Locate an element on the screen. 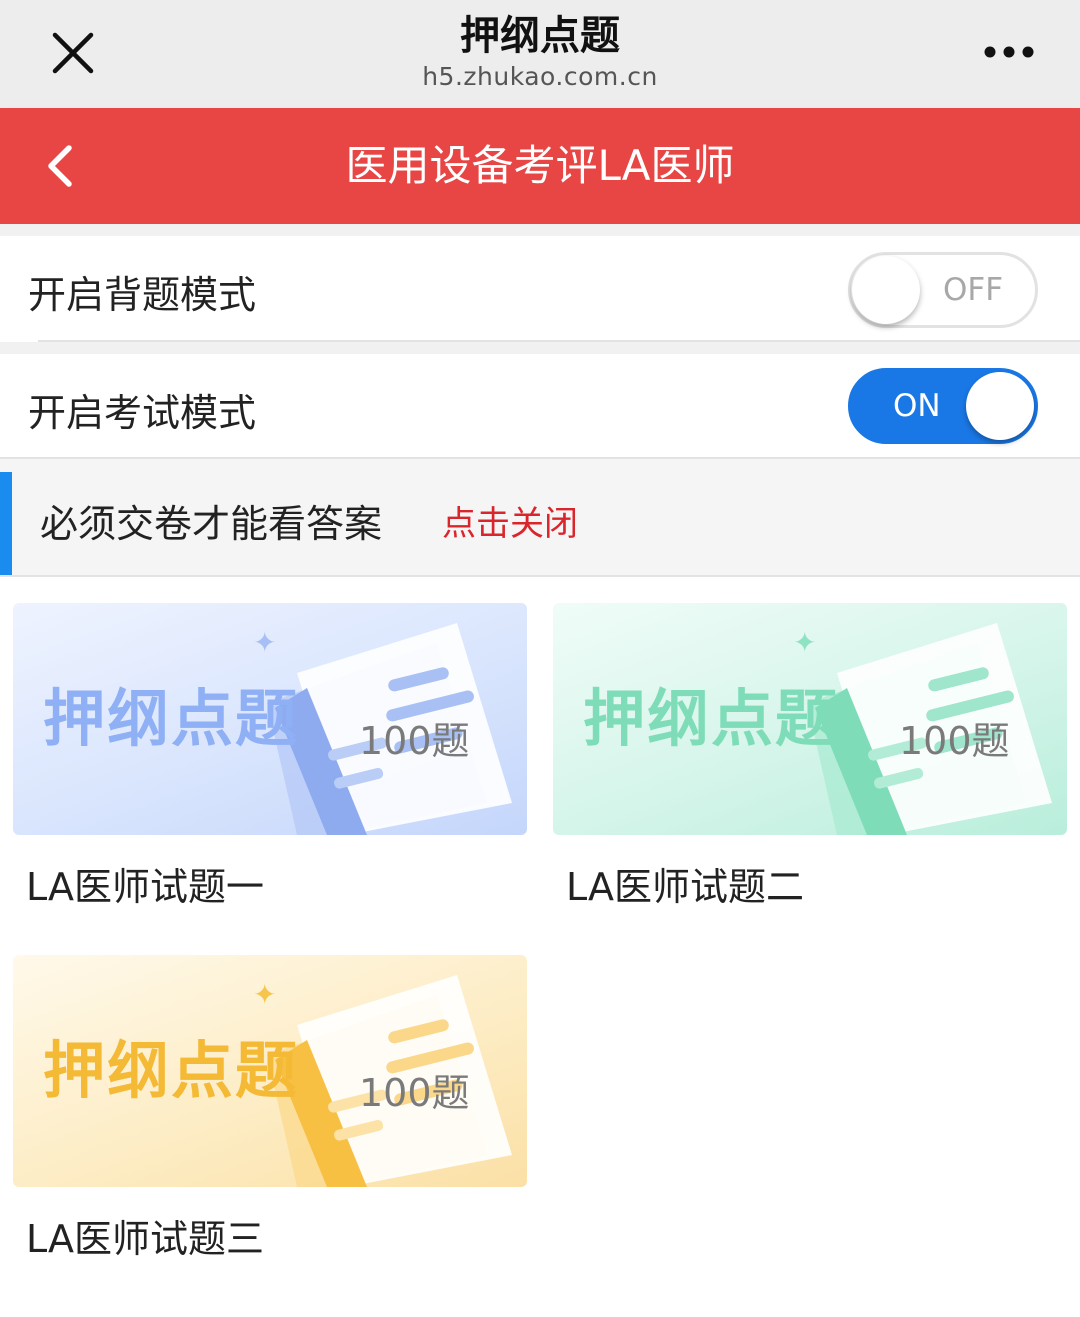 Image resolution: width=1080 pixels, height=1317 pixels. setting-label-exam-mode: 开启考试模式 is located at coordinates (142, 413).